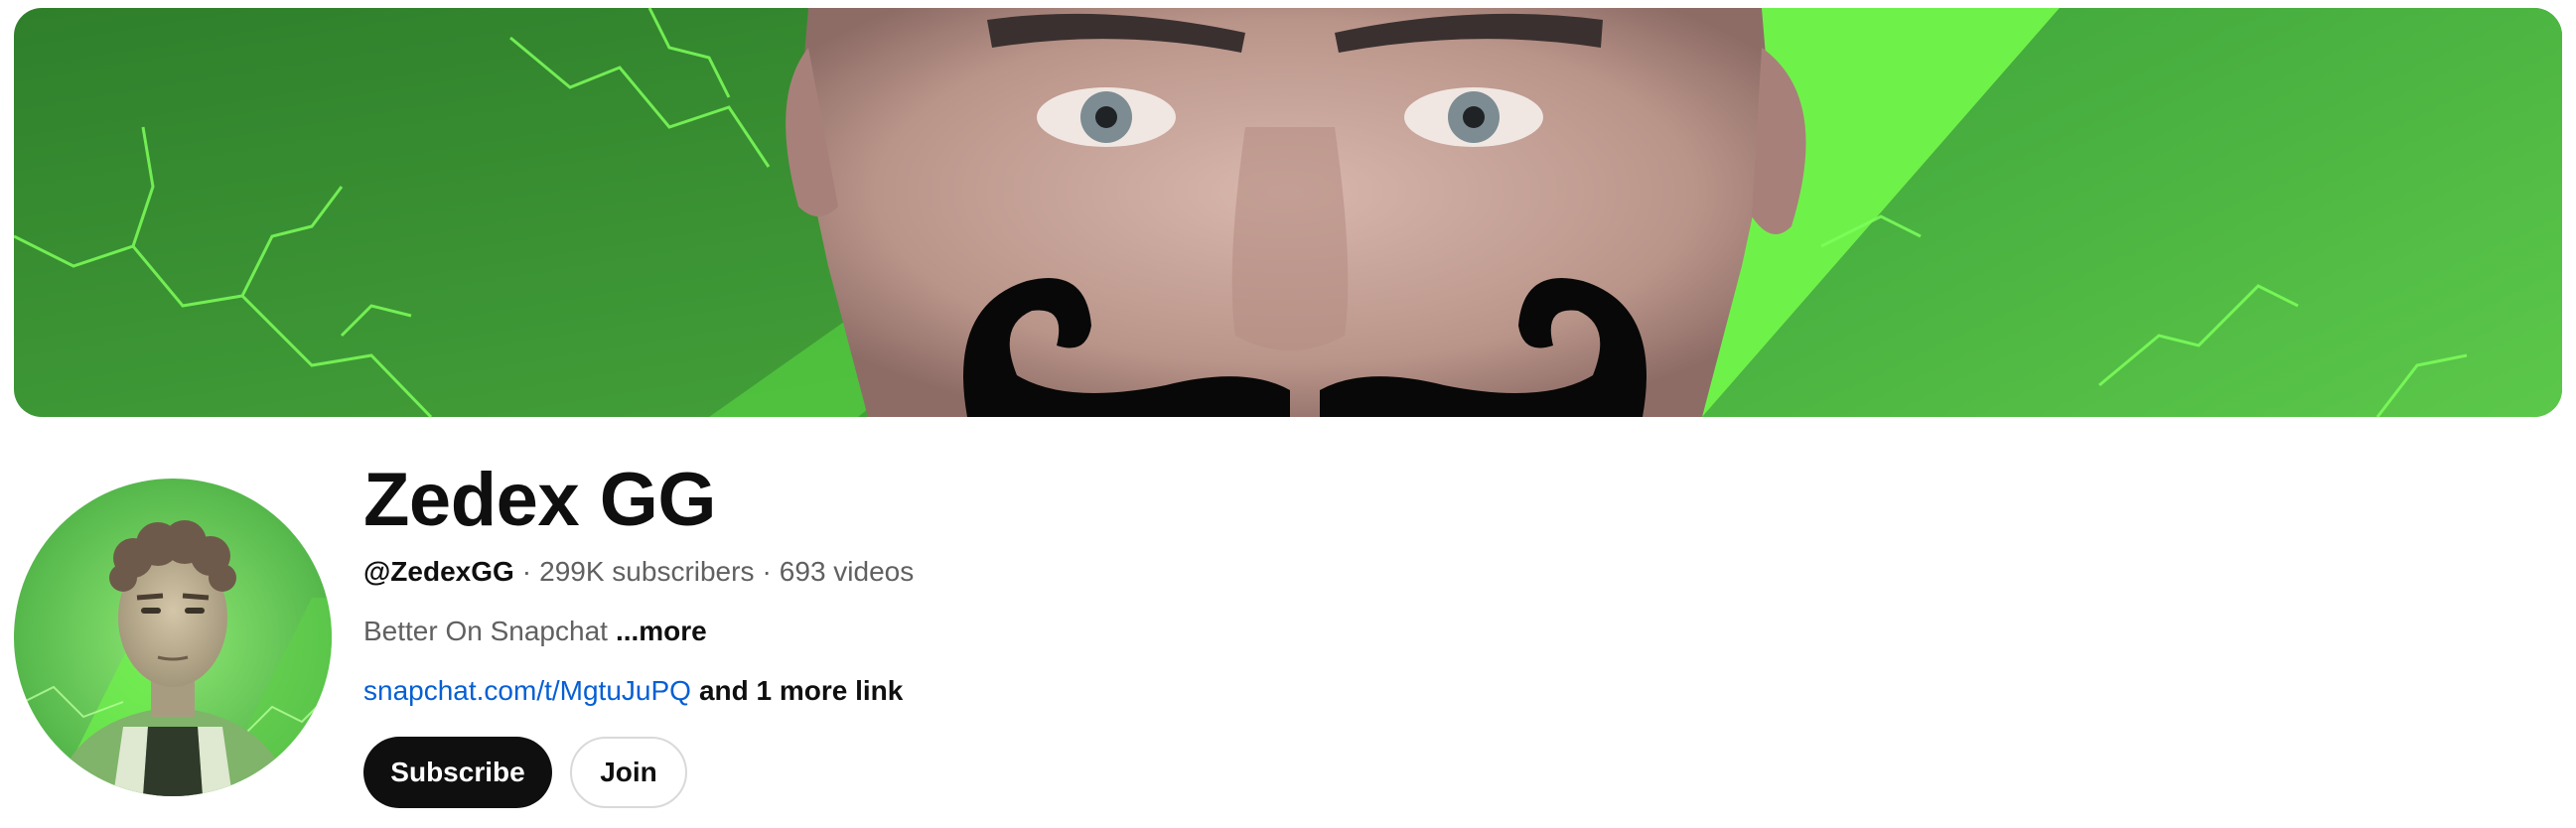 The height and width of the screenshot is (828, 2576). Describe the element at coordinates (458, 772) in the screenshot. I see `subscribe-button: Subscribe` at that location.